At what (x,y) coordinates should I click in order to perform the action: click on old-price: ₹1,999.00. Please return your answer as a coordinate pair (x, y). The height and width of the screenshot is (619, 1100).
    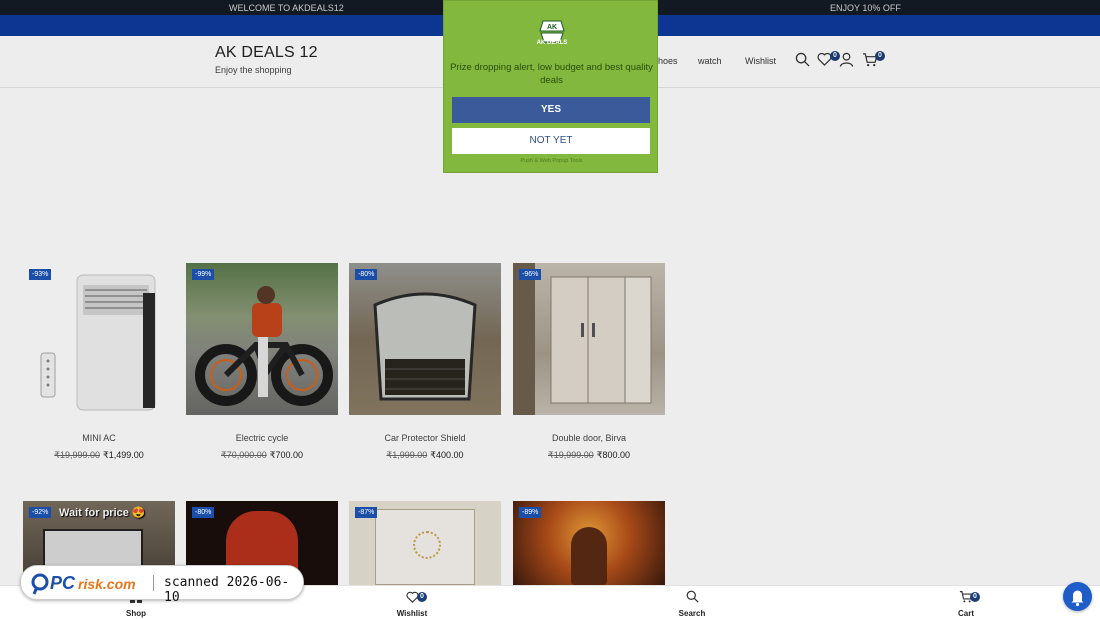
    Looking at the image, I should click on (407, 455).